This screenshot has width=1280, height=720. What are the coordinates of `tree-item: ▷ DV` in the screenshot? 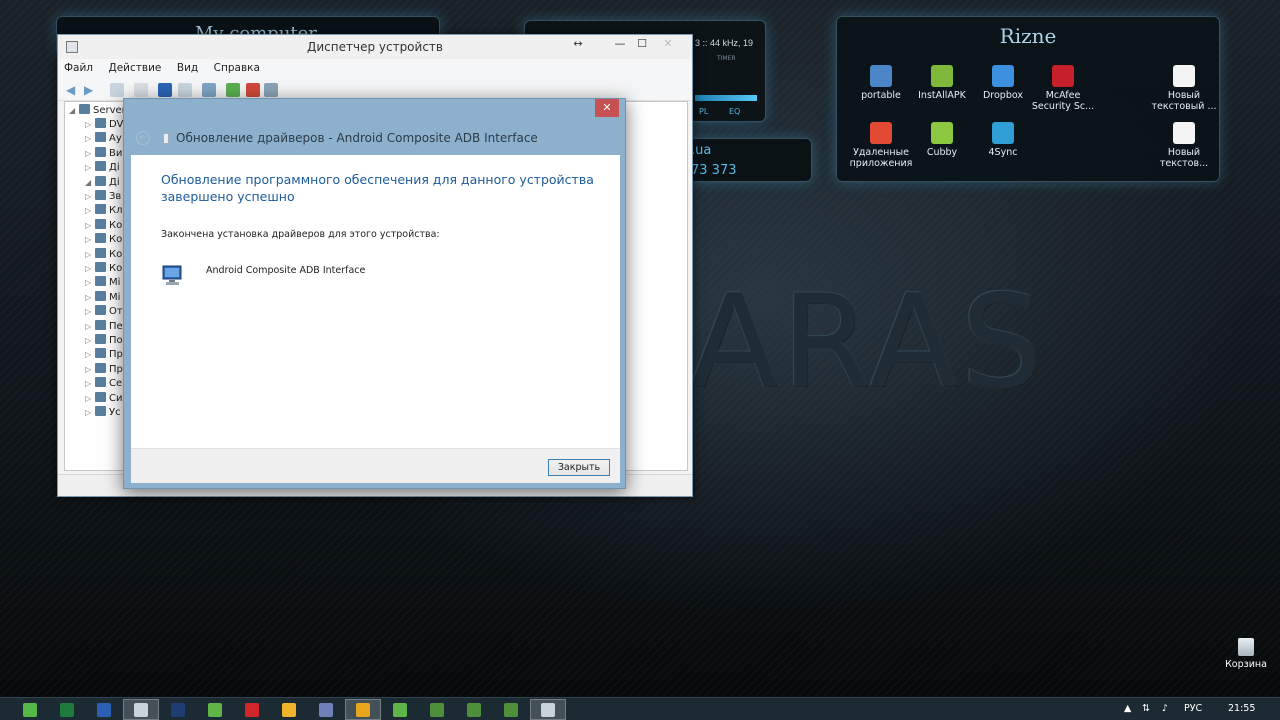 It's located at (104, 125).